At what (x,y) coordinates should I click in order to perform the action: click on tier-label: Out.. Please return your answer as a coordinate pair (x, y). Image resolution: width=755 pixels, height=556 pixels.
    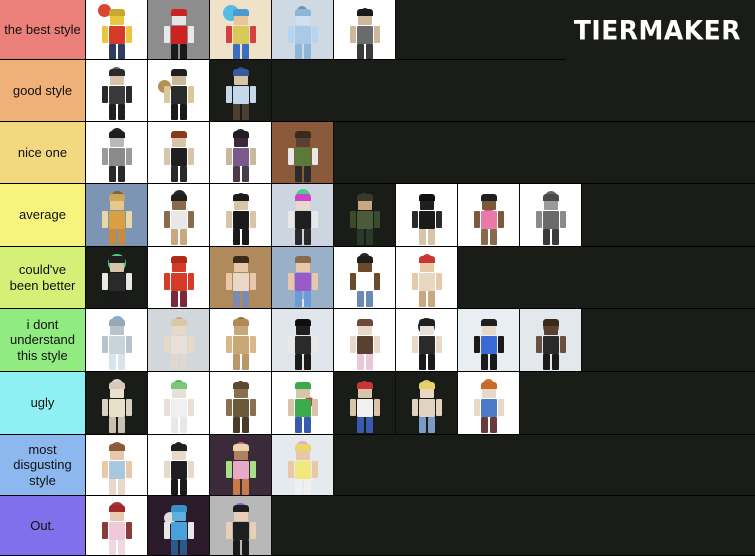
    Looking at the image, I should click on (43, 525).